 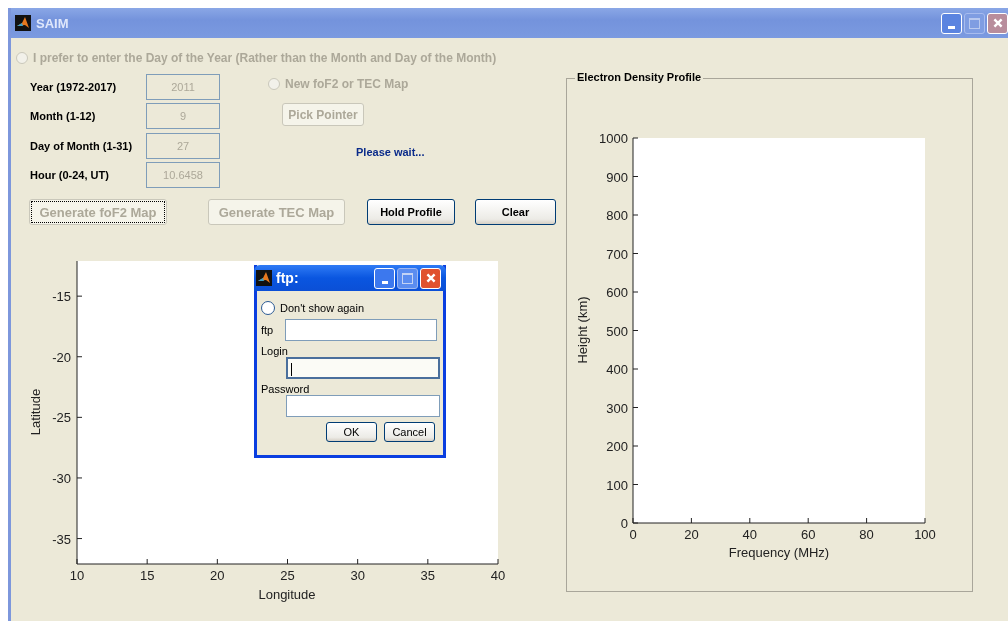 I want to click on action-button: Clear, so click(x=515, y=212).